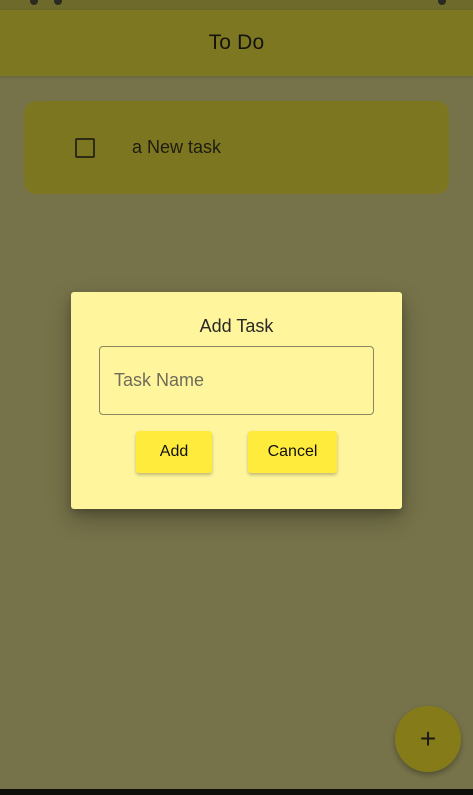 This screenshot has width=473, height=795. Describe the element at coordinates (236, 5) in the screenshot. I see `status-bar` at that location.